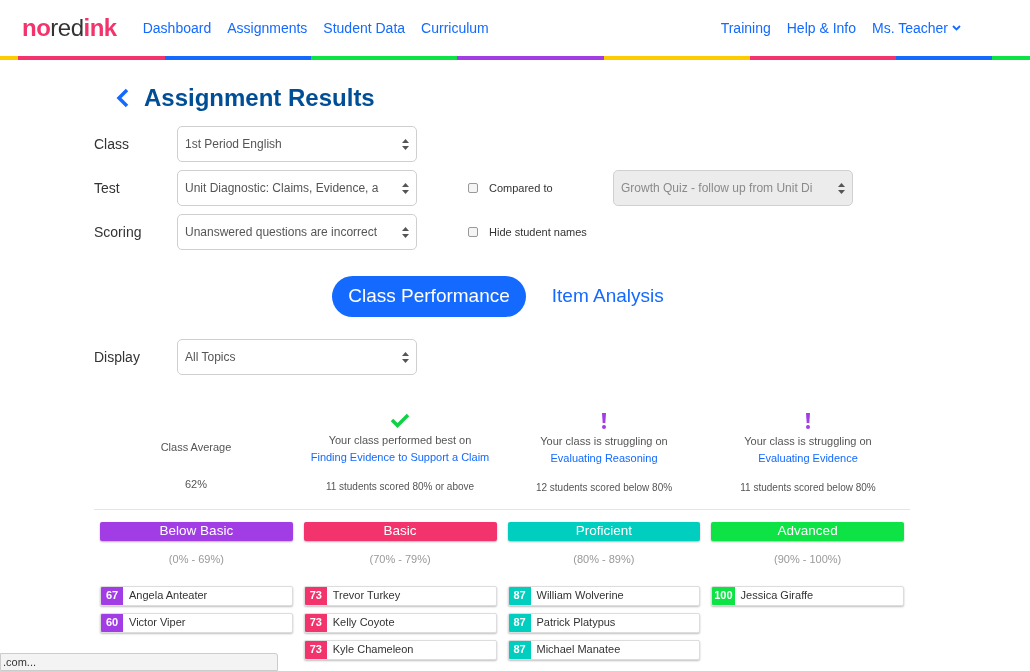  Describe the element at coordinates (364, 28) in the screenshot. I see `nav-link: Student Data` at that location.